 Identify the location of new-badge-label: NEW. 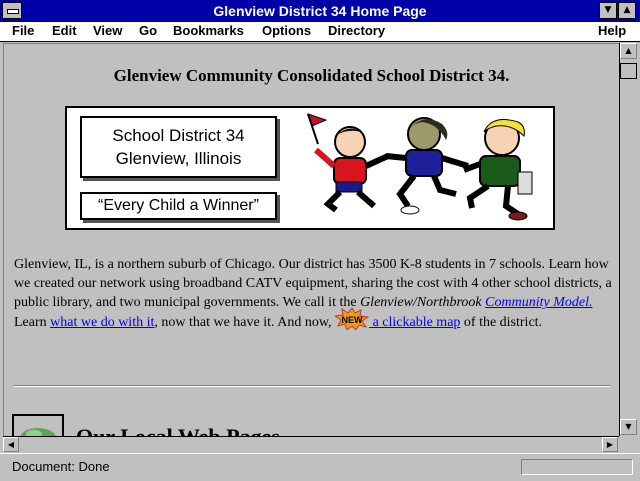
(353, 320).